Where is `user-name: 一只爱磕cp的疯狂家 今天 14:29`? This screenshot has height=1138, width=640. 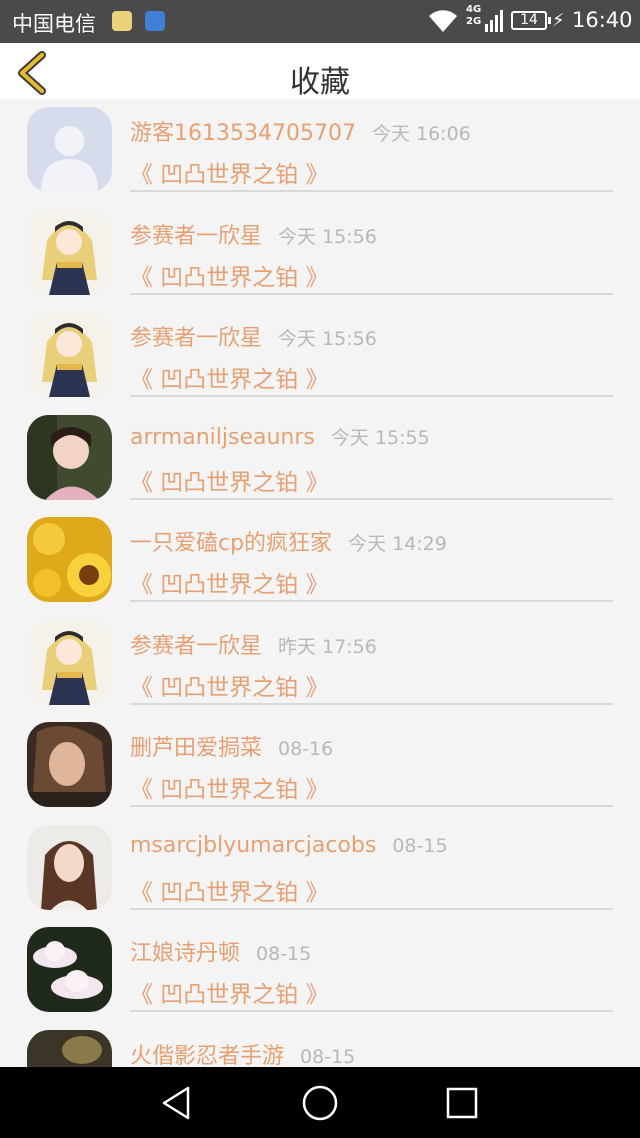 user-name: 一只爱磕cp的疯狂家 今天 14:29 is located at coordinates (288, 541).